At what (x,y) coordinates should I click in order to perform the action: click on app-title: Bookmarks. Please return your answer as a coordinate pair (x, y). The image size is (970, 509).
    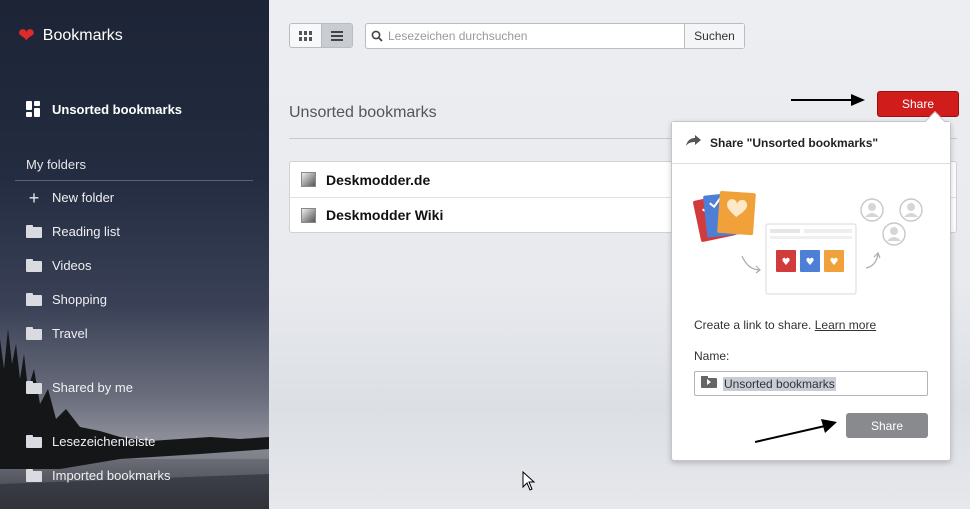
    Looking at the image, I should click on (82, 35).